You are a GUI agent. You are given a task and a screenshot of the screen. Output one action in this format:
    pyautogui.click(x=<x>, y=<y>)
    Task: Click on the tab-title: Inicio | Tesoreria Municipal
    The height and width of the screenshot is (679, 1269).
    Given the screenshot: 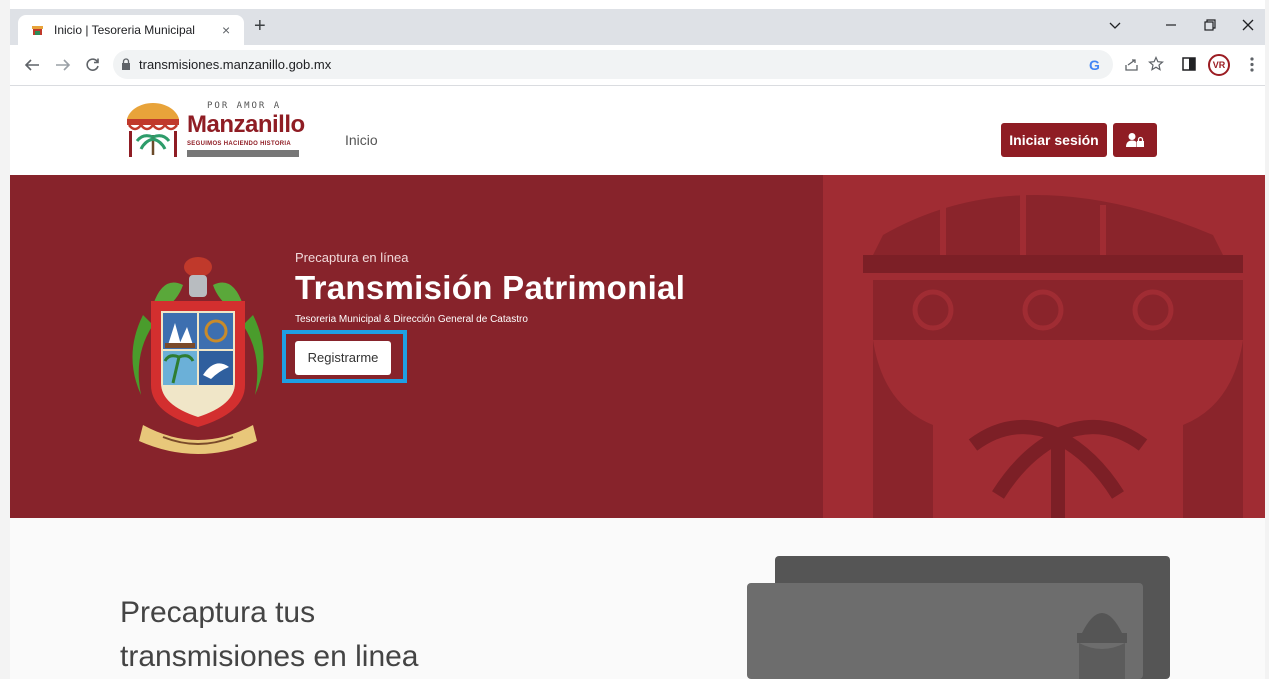 What is the action you would take?
    pyautogui.click(x=124, y=30)
    